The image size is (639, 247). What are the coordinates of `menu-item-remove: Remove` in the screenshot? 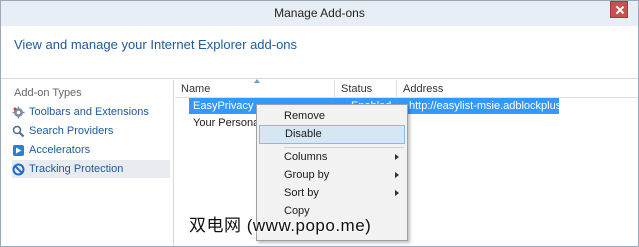 It's located at (332, 116).